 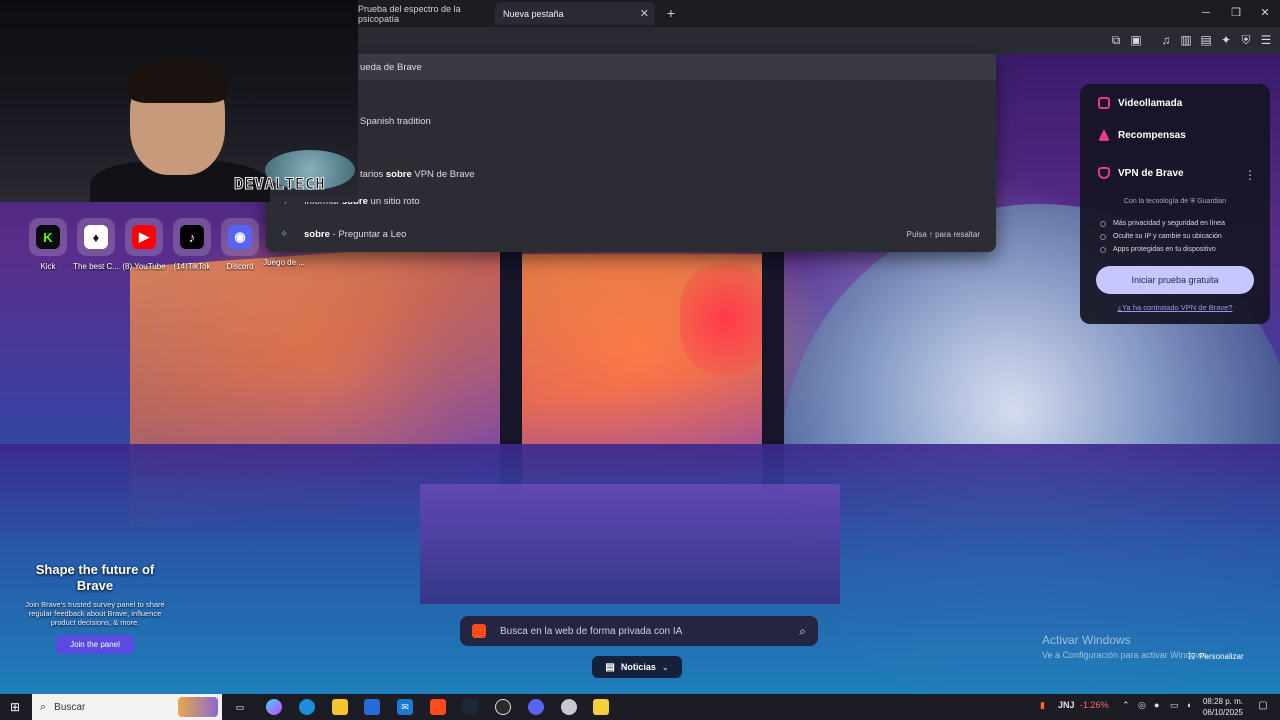 I want to click on reading-list-icon: ▣, so click(x=1136, y=40).